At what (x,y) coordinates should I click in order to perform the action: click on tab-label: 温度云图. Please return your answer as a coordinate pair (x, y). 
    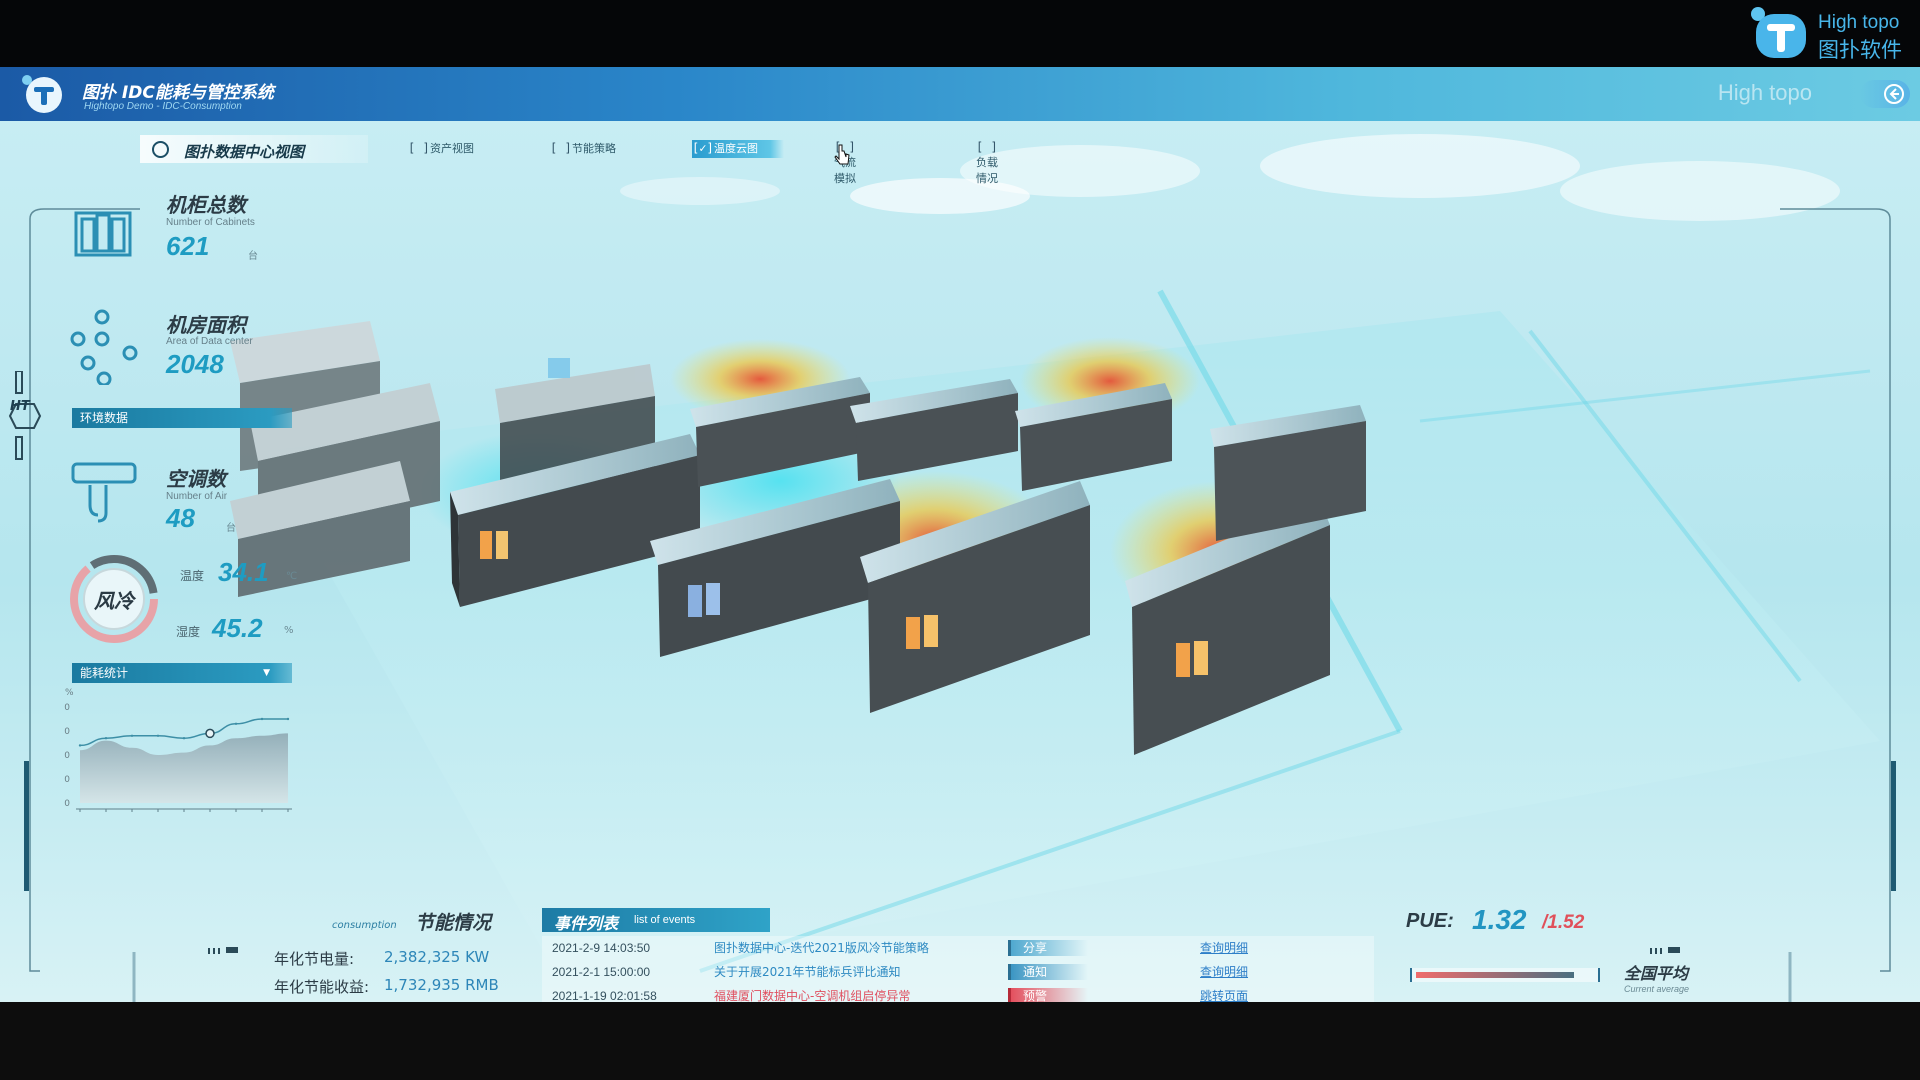
    Looking at the image, I should click on (736, 148).